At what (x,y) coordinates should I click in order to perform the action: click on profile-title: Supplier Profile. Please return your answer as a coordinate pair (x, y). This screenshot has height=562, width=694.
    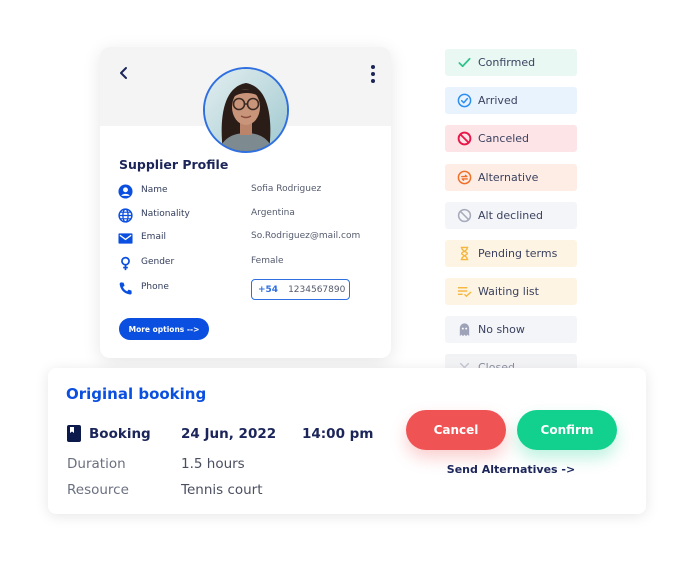
    Looking at the image, I should click on (174, 164).